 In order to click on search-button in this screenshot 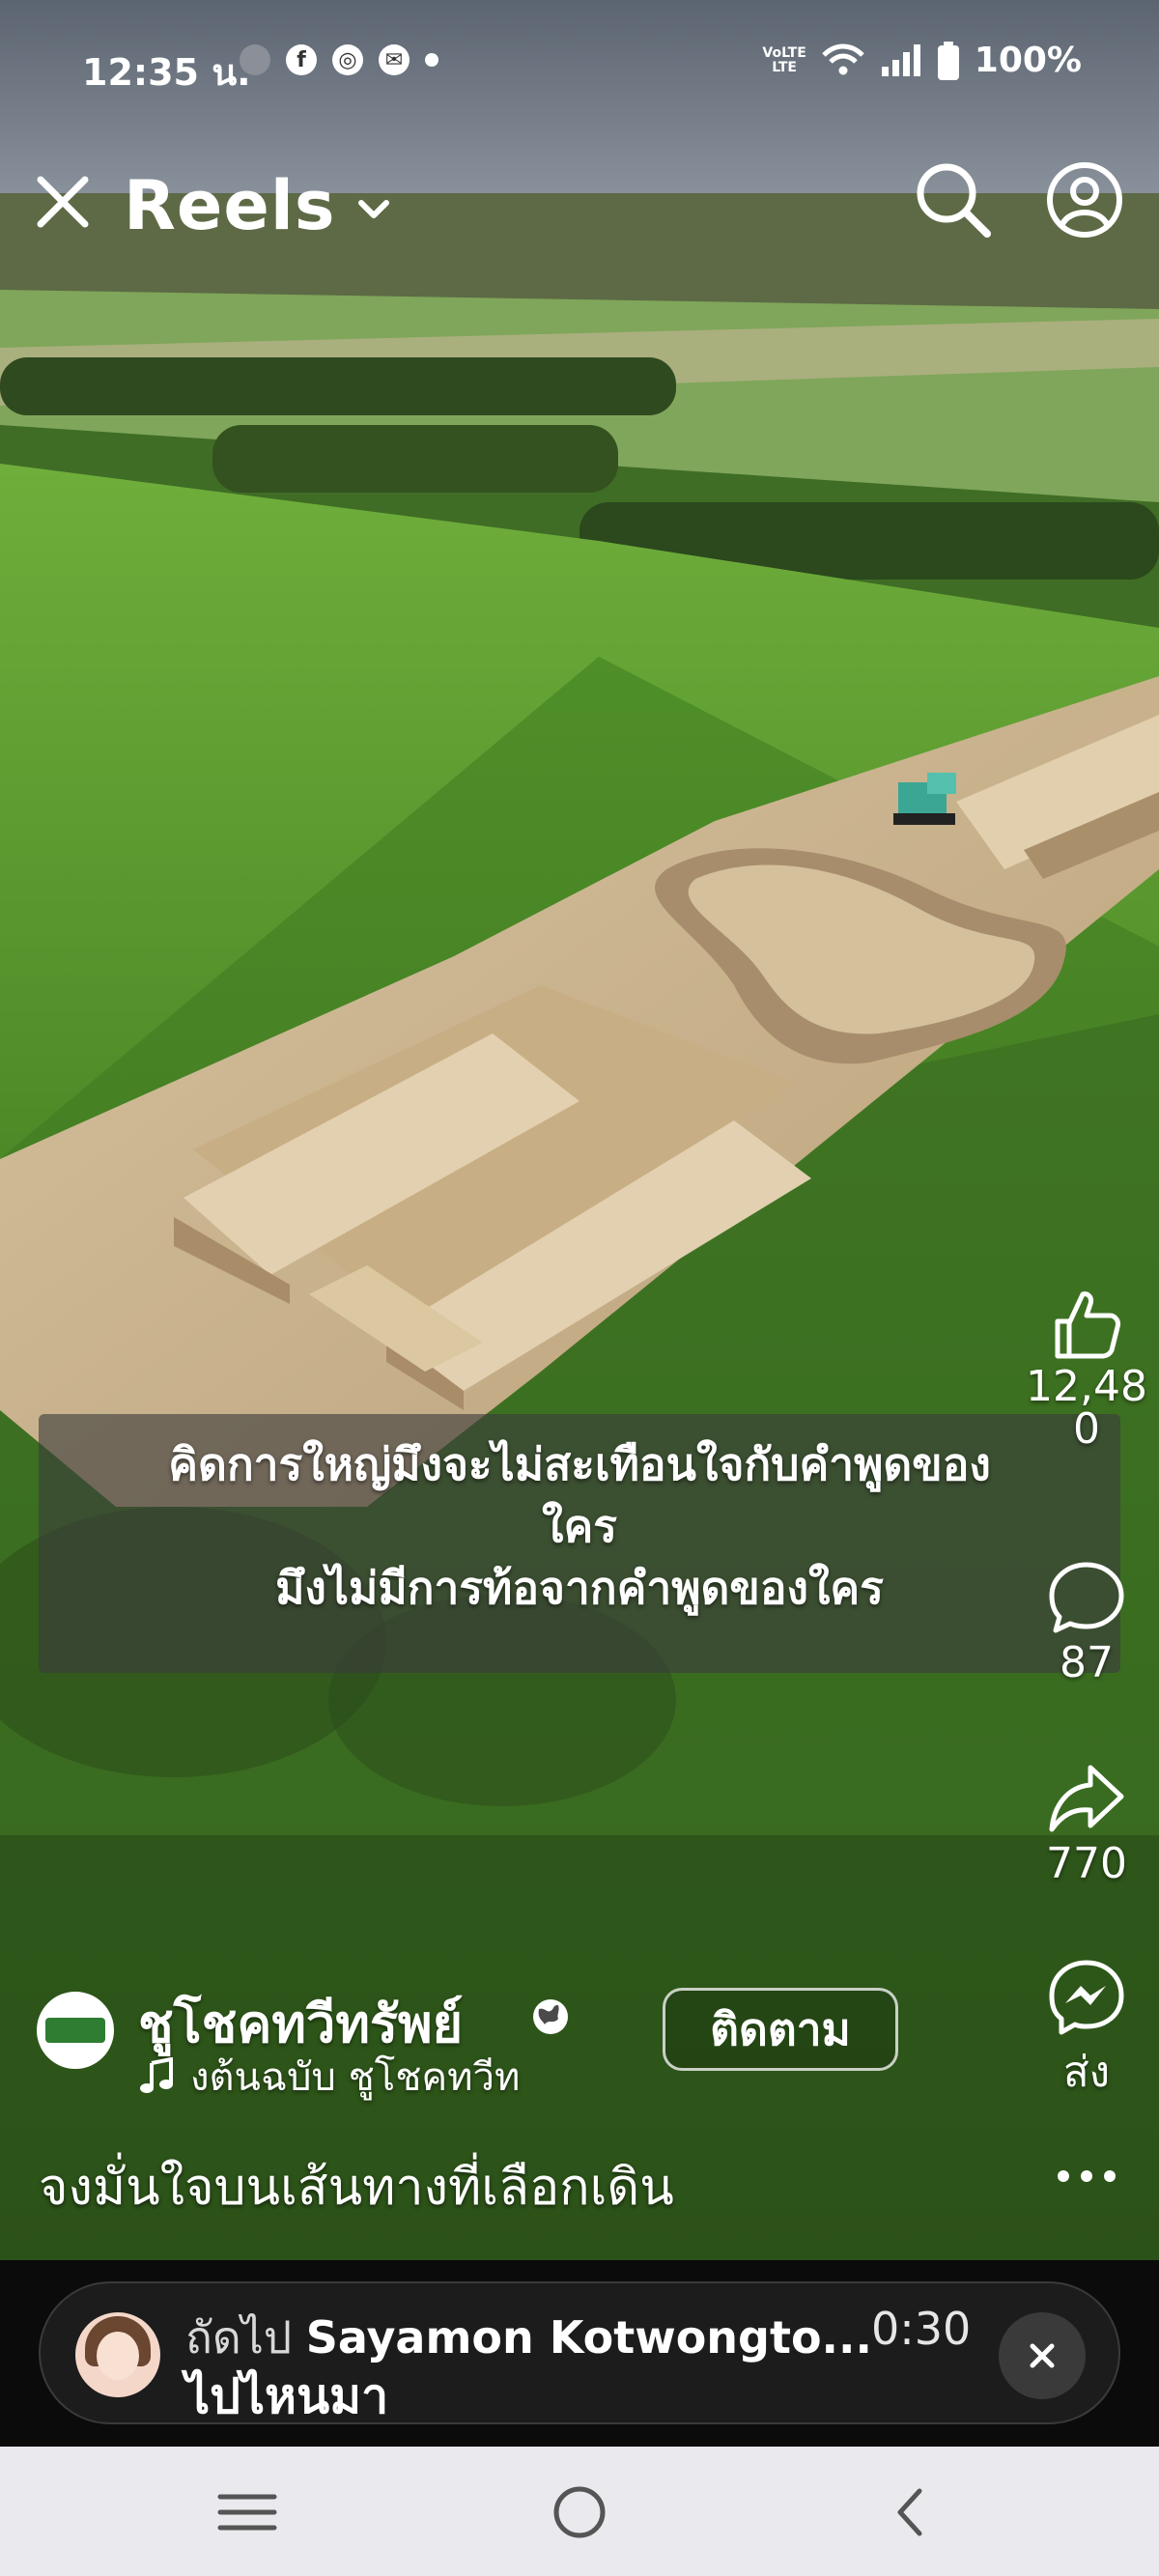, I will do `click(954, 199)`.